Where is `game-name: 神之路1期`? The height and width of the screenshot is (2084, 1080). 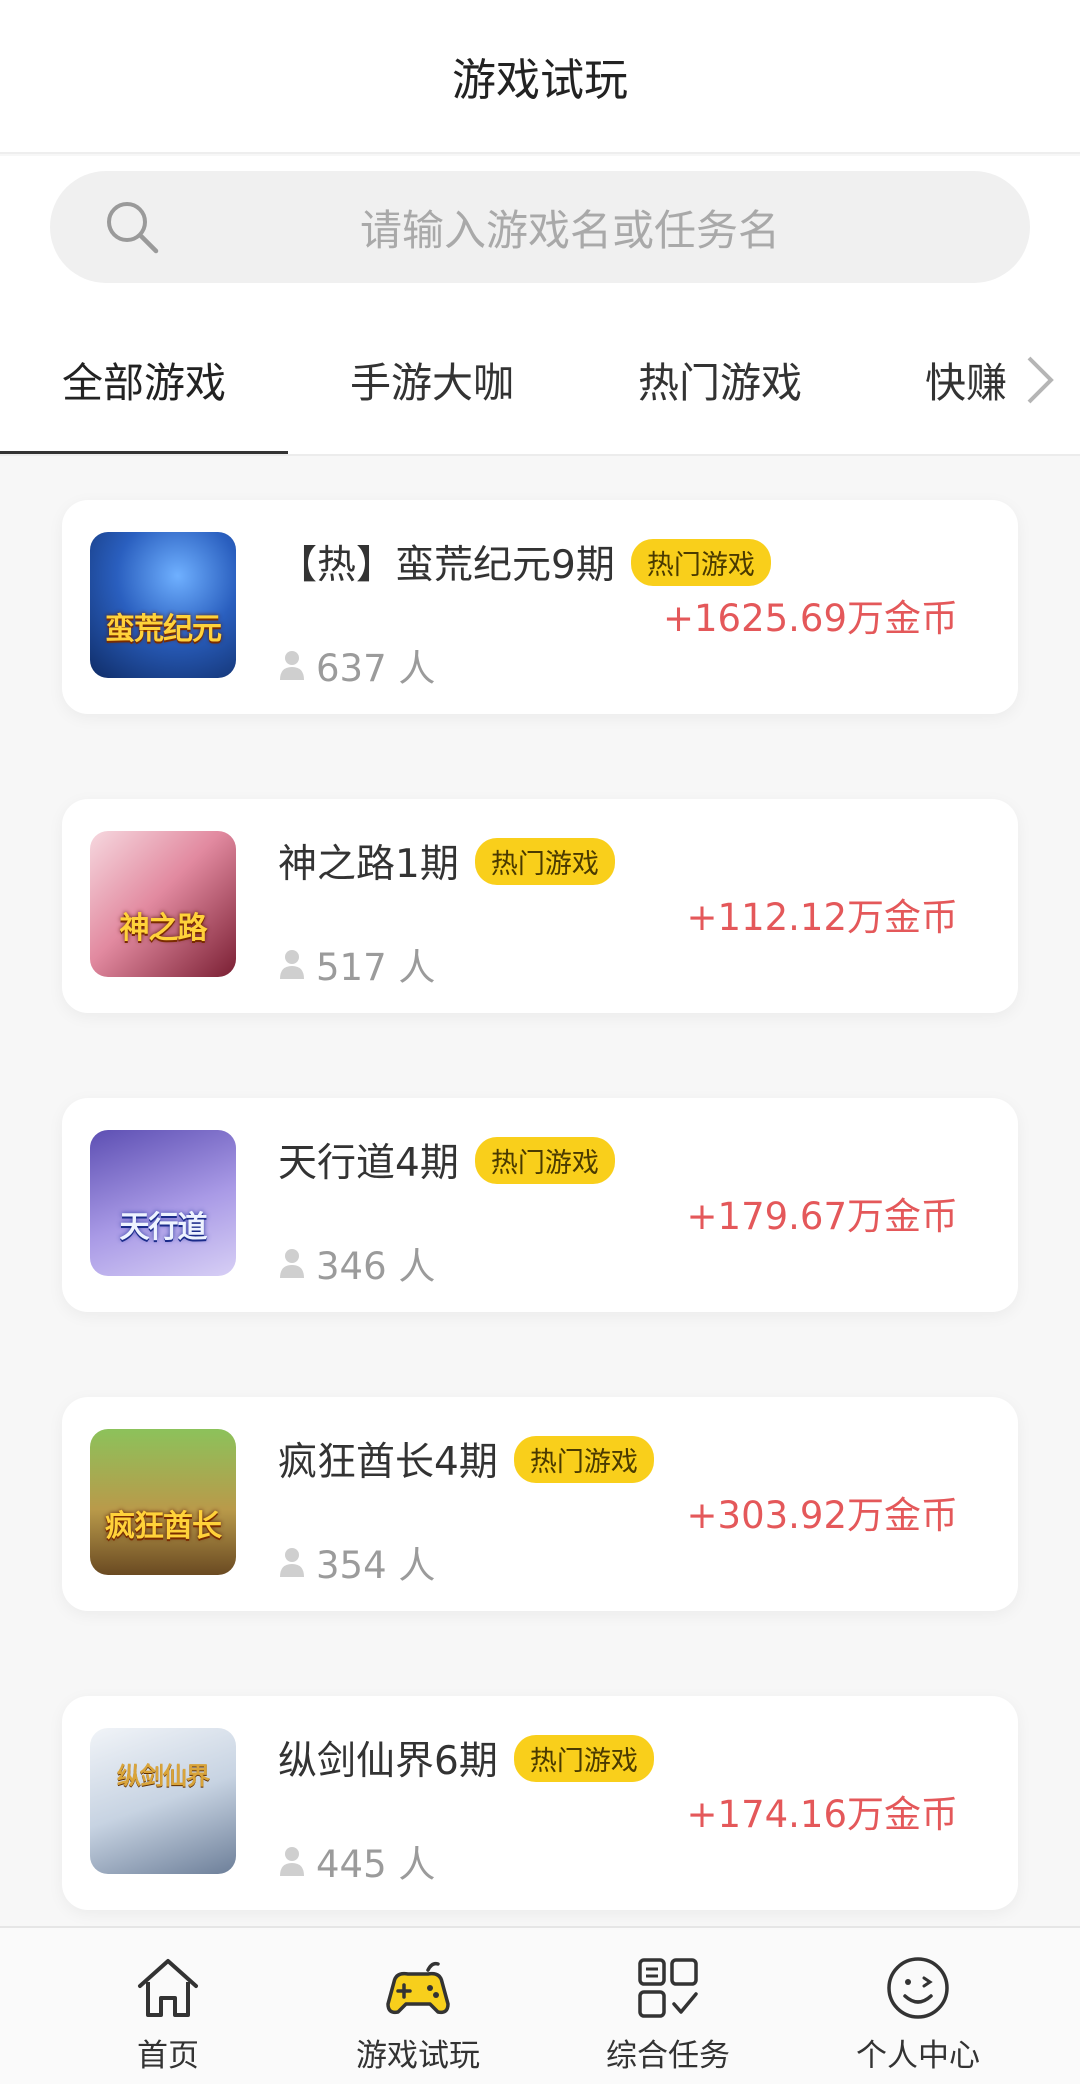 game-name: 神之路1期 is located at coordinates (368, 864).